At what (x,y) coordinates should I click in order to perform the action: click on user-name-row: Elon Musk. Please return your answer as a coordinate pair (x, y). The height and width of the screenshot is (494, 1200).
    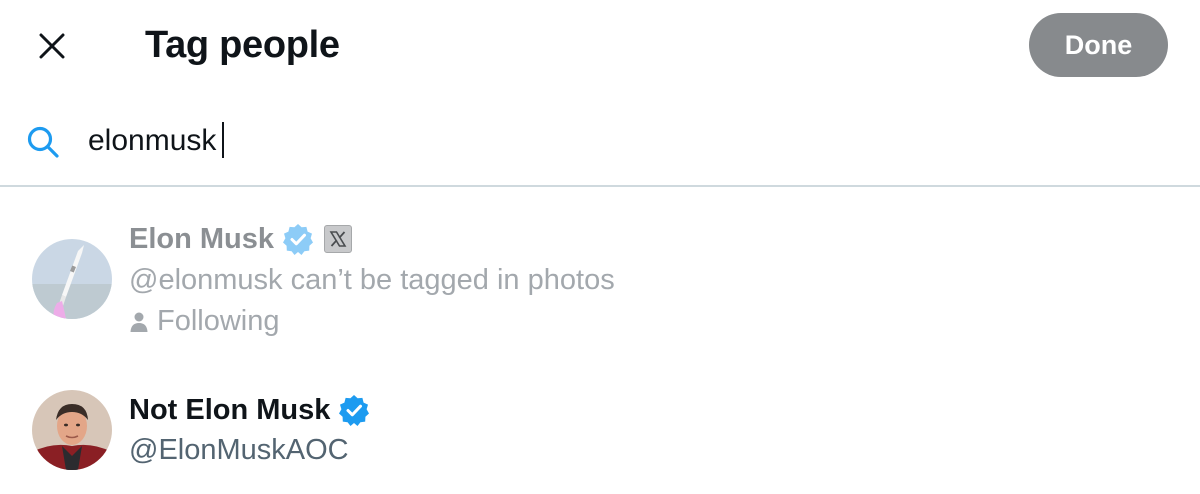
    Looking at the image, I should click on (241, 239).